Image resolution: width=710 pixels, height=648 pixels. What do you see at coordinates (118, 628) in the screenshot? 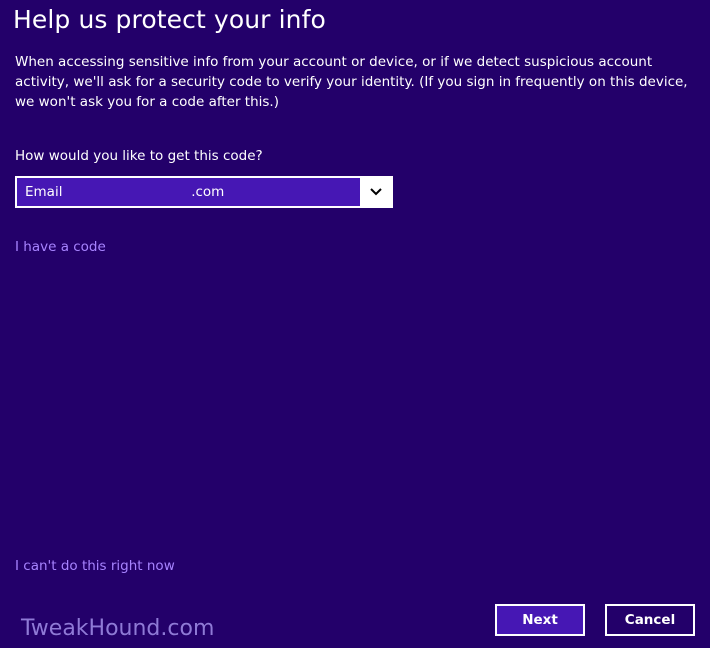
I see `watermark-text: TweakHound.com` at bounding box center [118, 628].